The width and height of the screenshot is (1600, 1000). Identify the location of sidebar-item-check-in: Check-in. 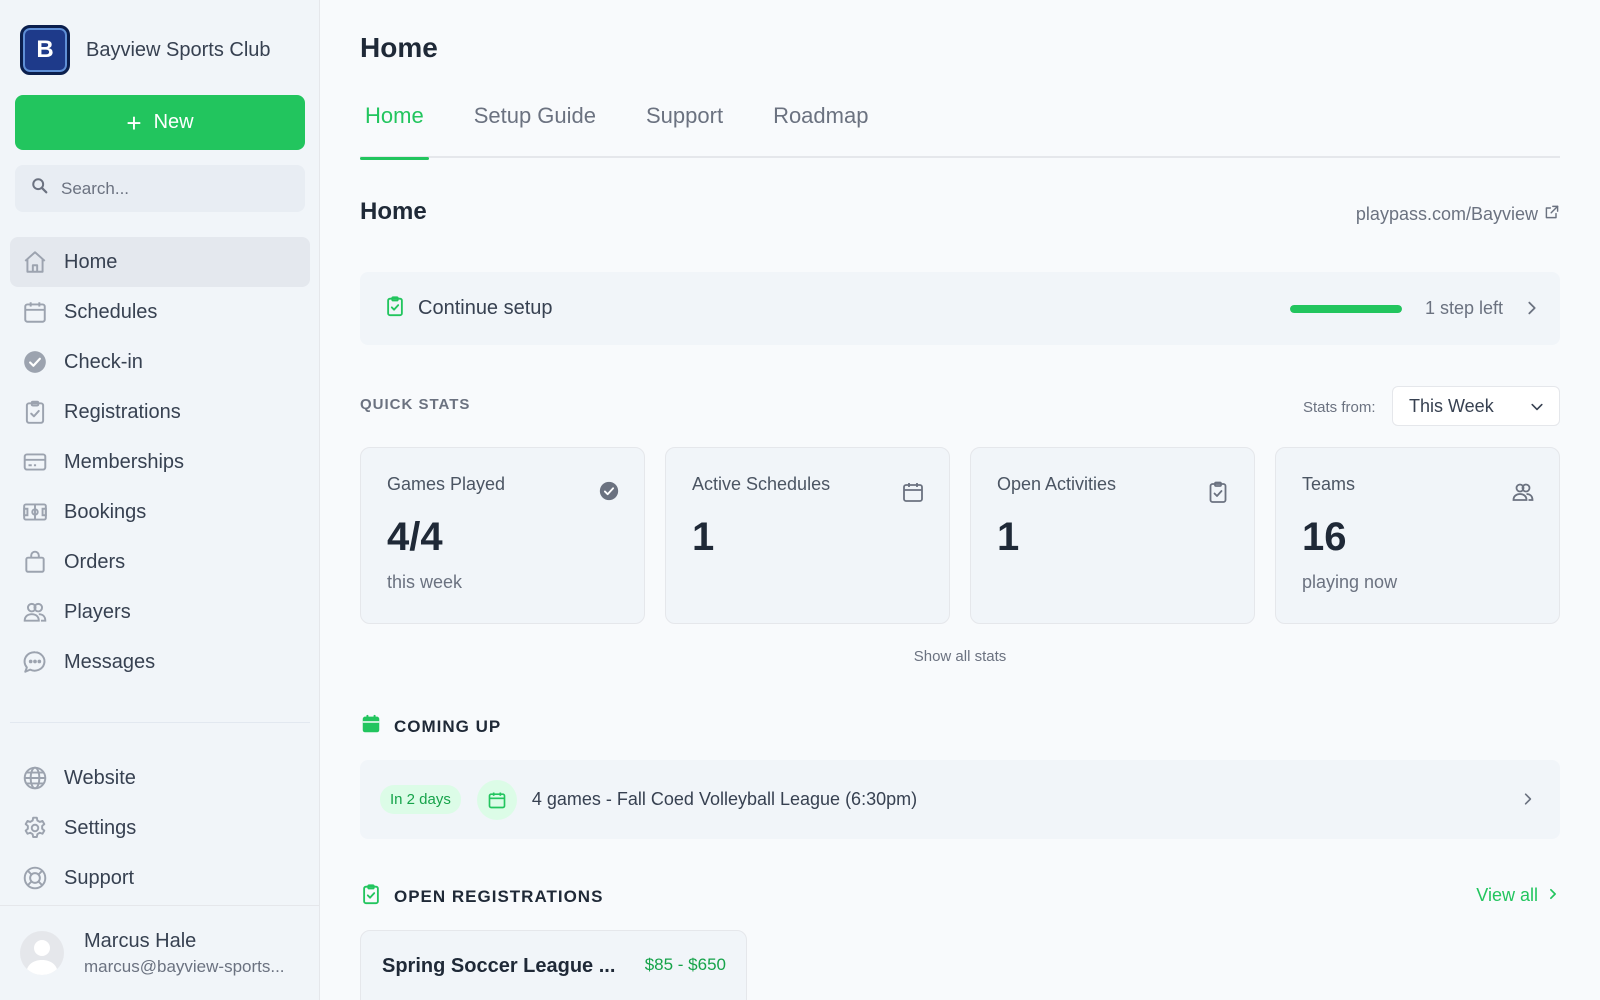
(160, 362).